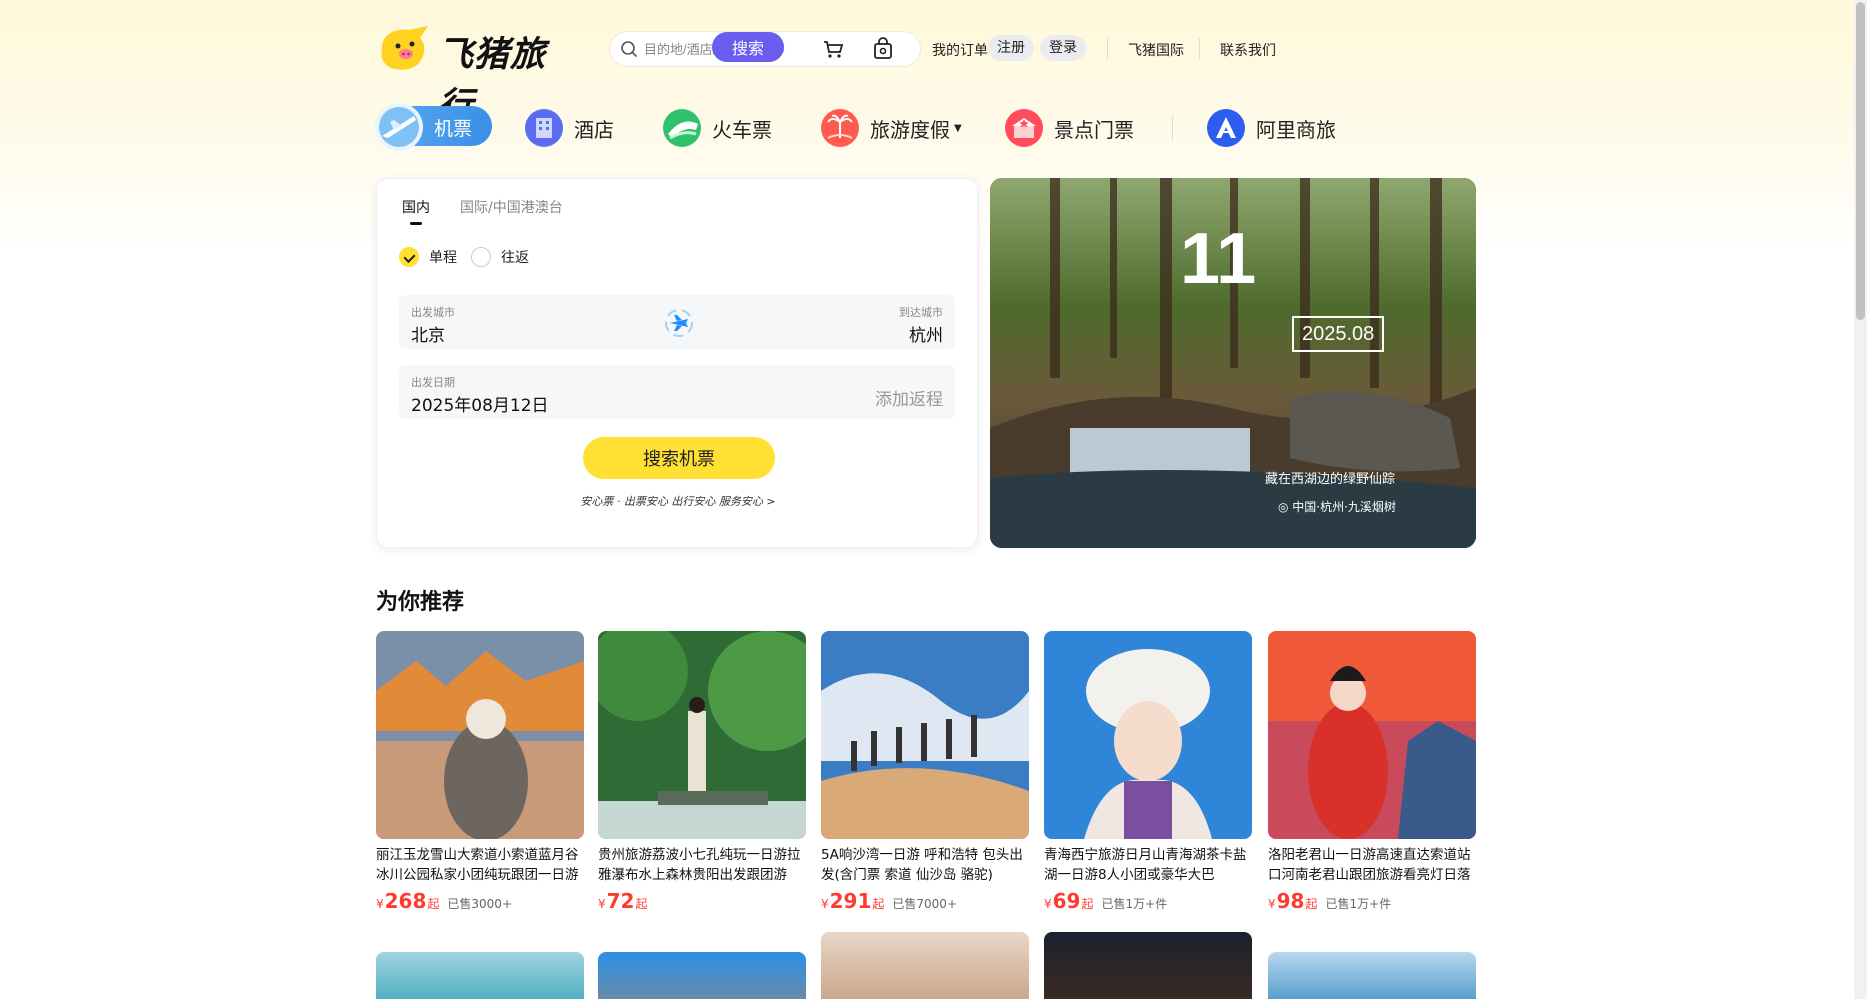 The width and height of the screenshot is (1867, 999). I want to click on international-link: 飞猪国际, so click(1156, 50).